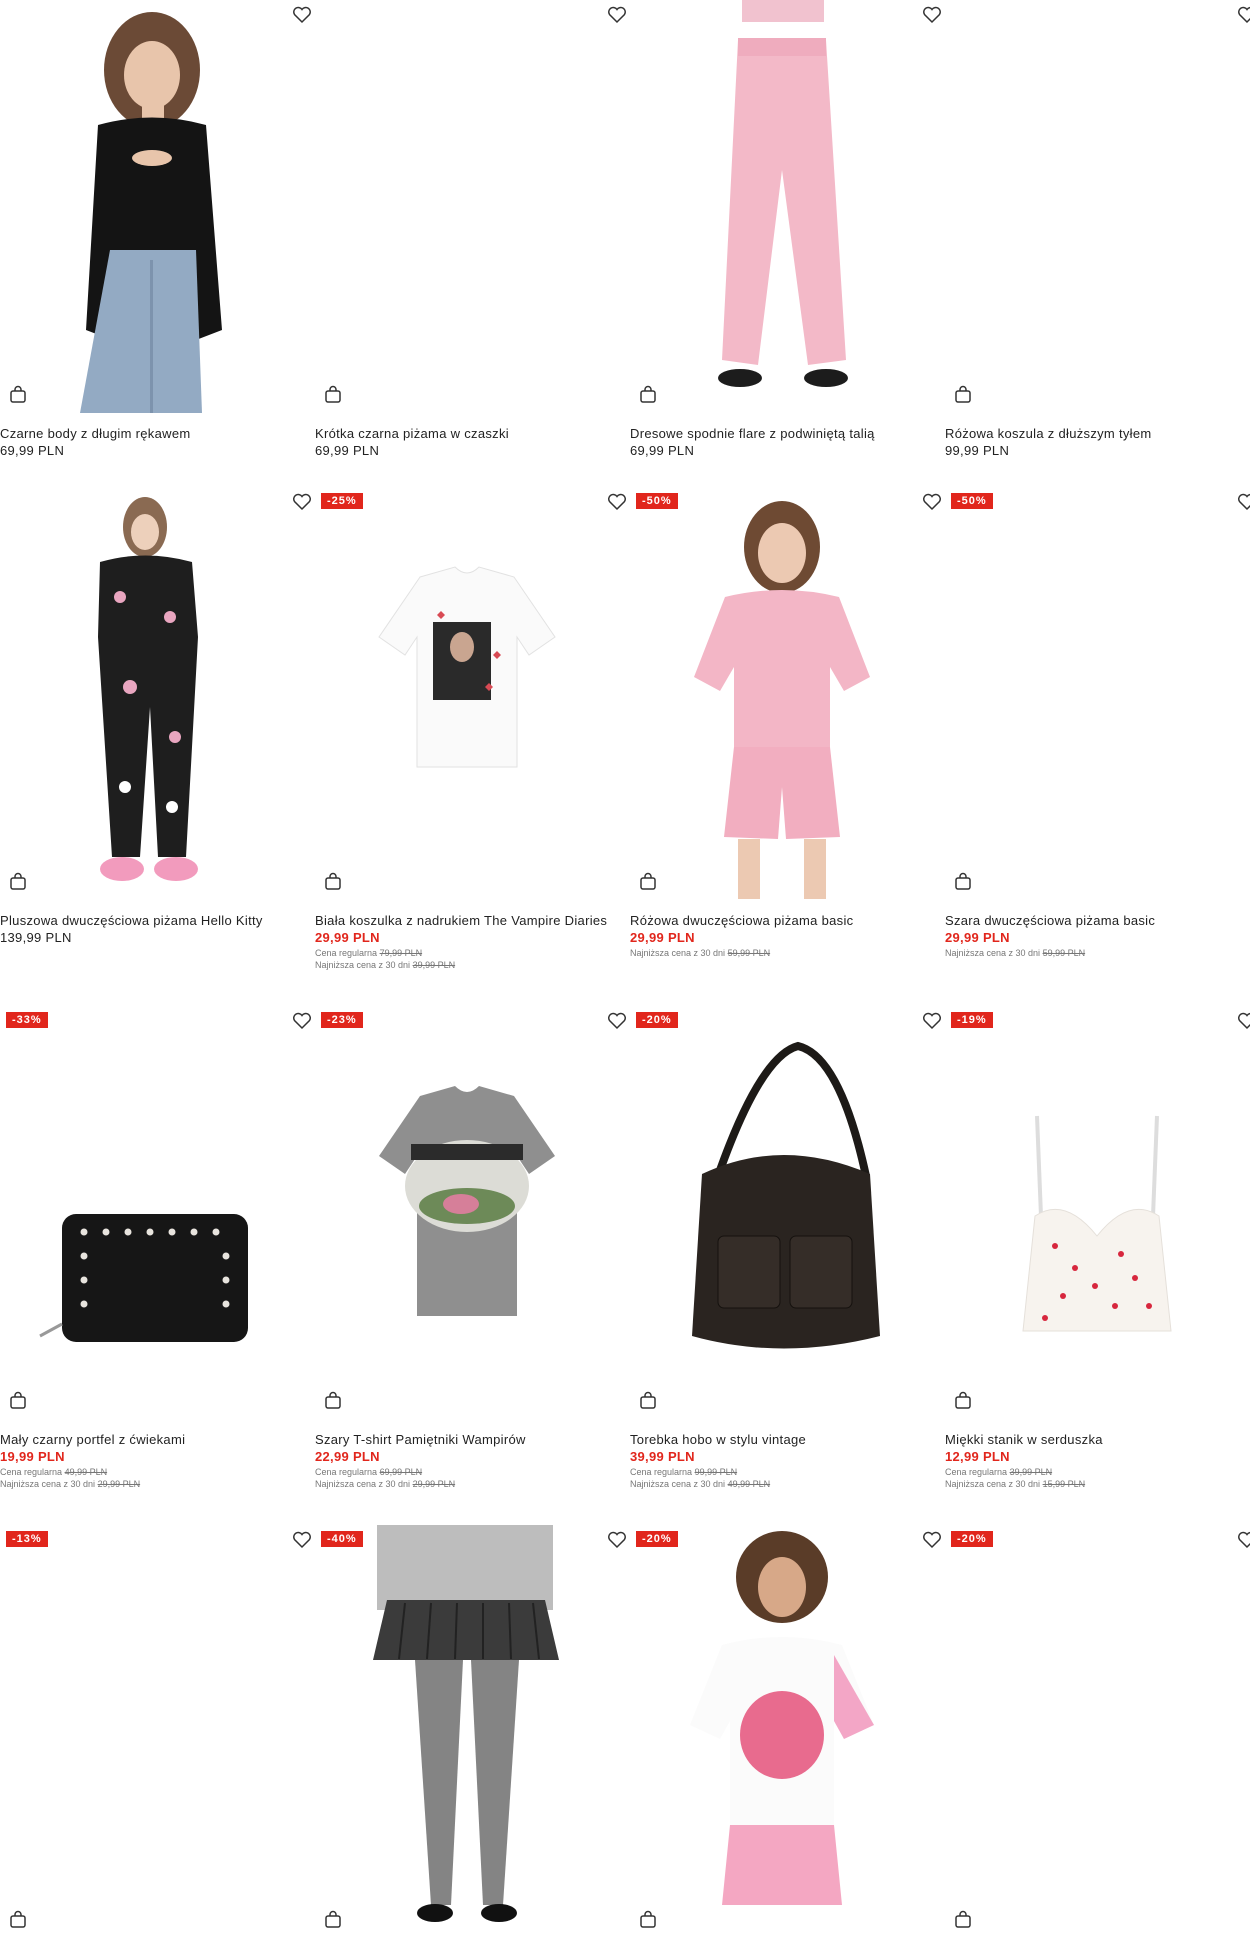  What do you see at coordinates (470, 693) in the screenshot?
I see `product-image: -25%` at bounding box center [470, 693].